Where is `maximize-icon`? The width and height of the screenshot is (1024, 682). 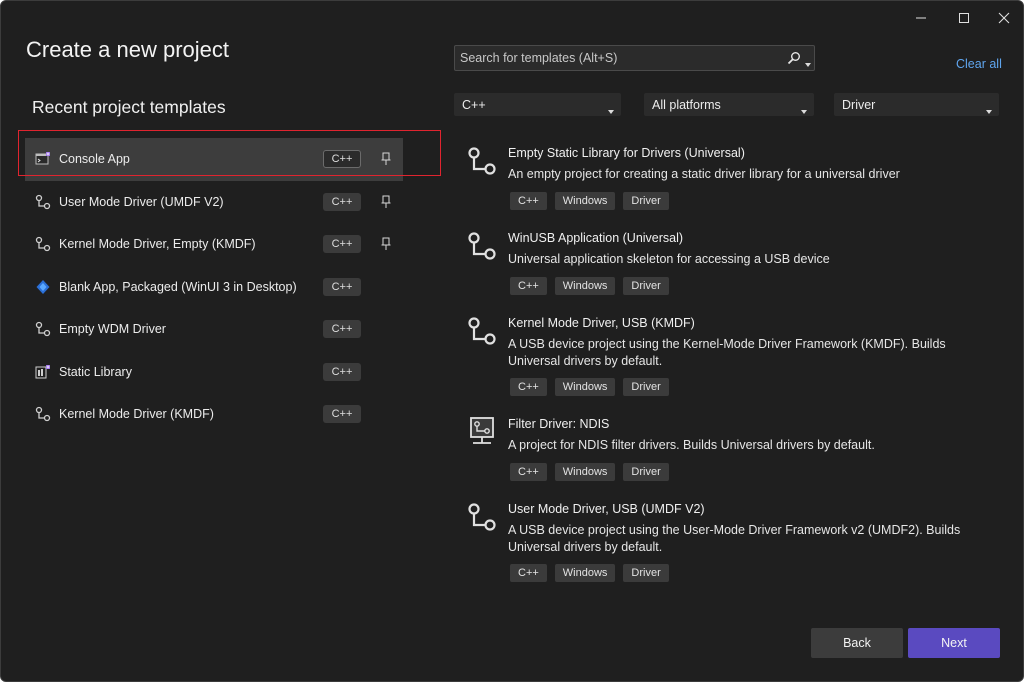
maximize-icon is located at coordinates (964, 18).